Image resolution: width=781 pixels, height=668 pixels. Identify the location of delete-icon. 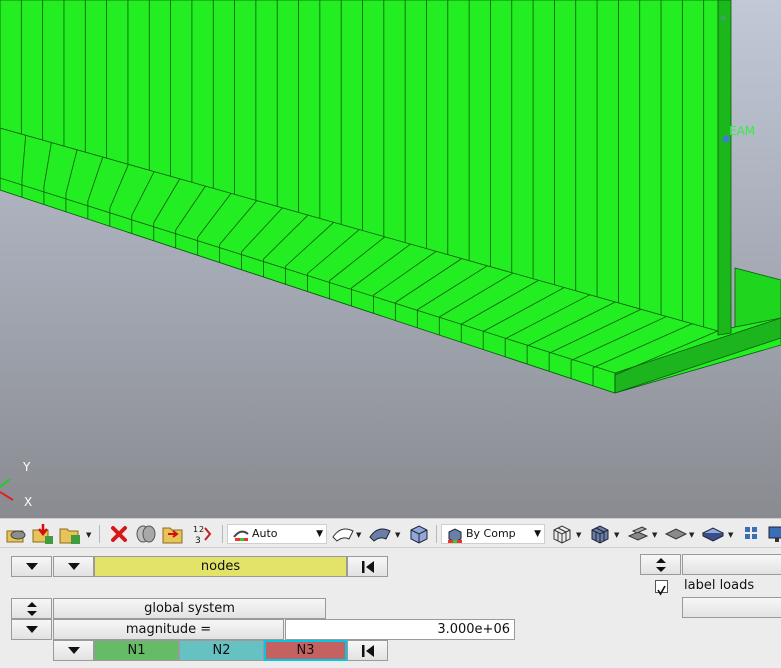
(119, 534).